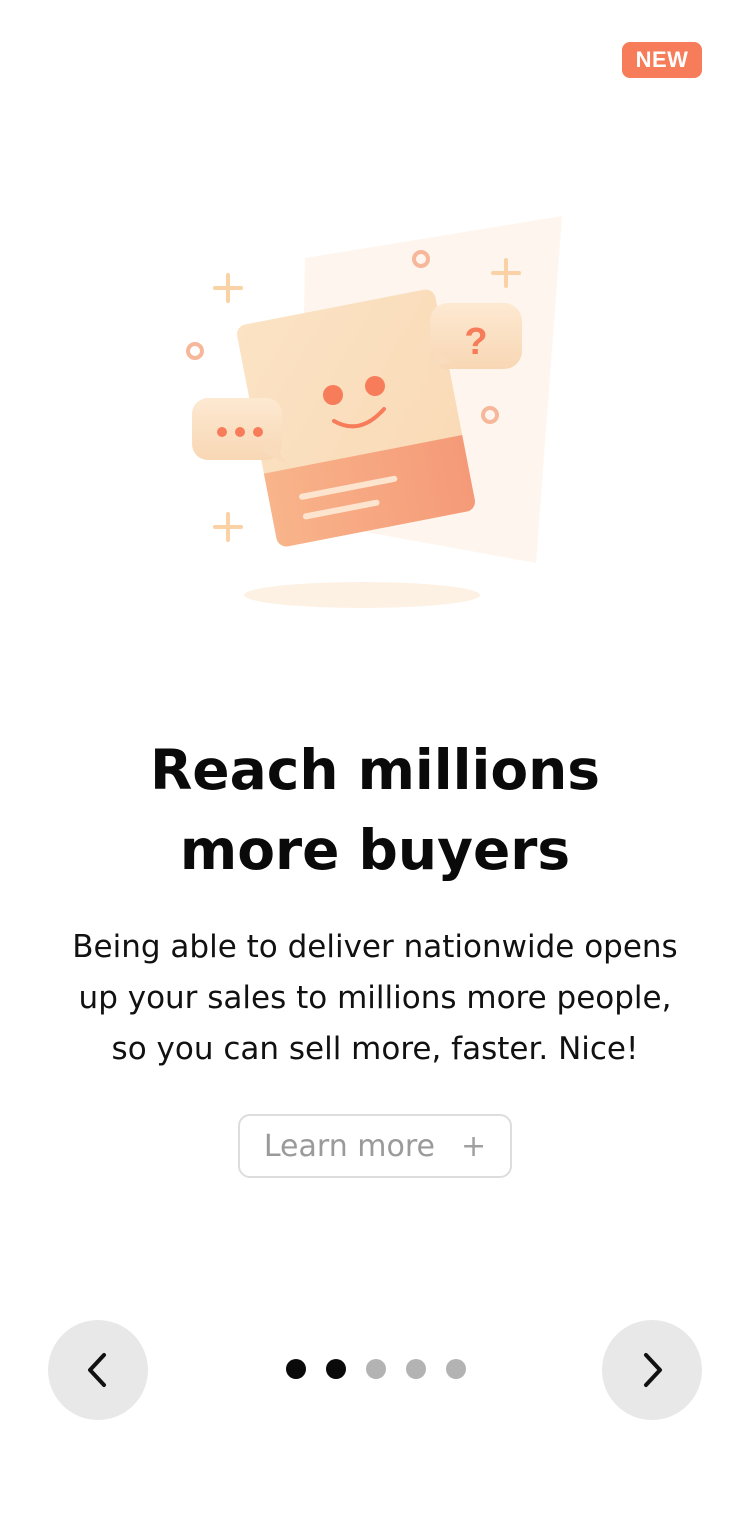  Describe the element at coordinates (375, 386) in the screenshot. I see `right-eye` at that location.